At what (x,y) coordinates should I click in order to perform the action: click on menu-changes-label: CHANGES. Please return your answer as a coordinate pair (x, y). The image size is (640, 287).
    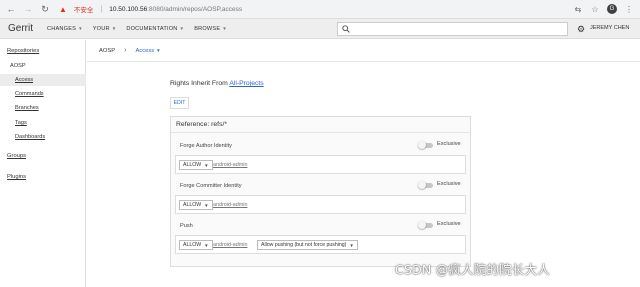
    Looking at the image, I should click on (62, 28).